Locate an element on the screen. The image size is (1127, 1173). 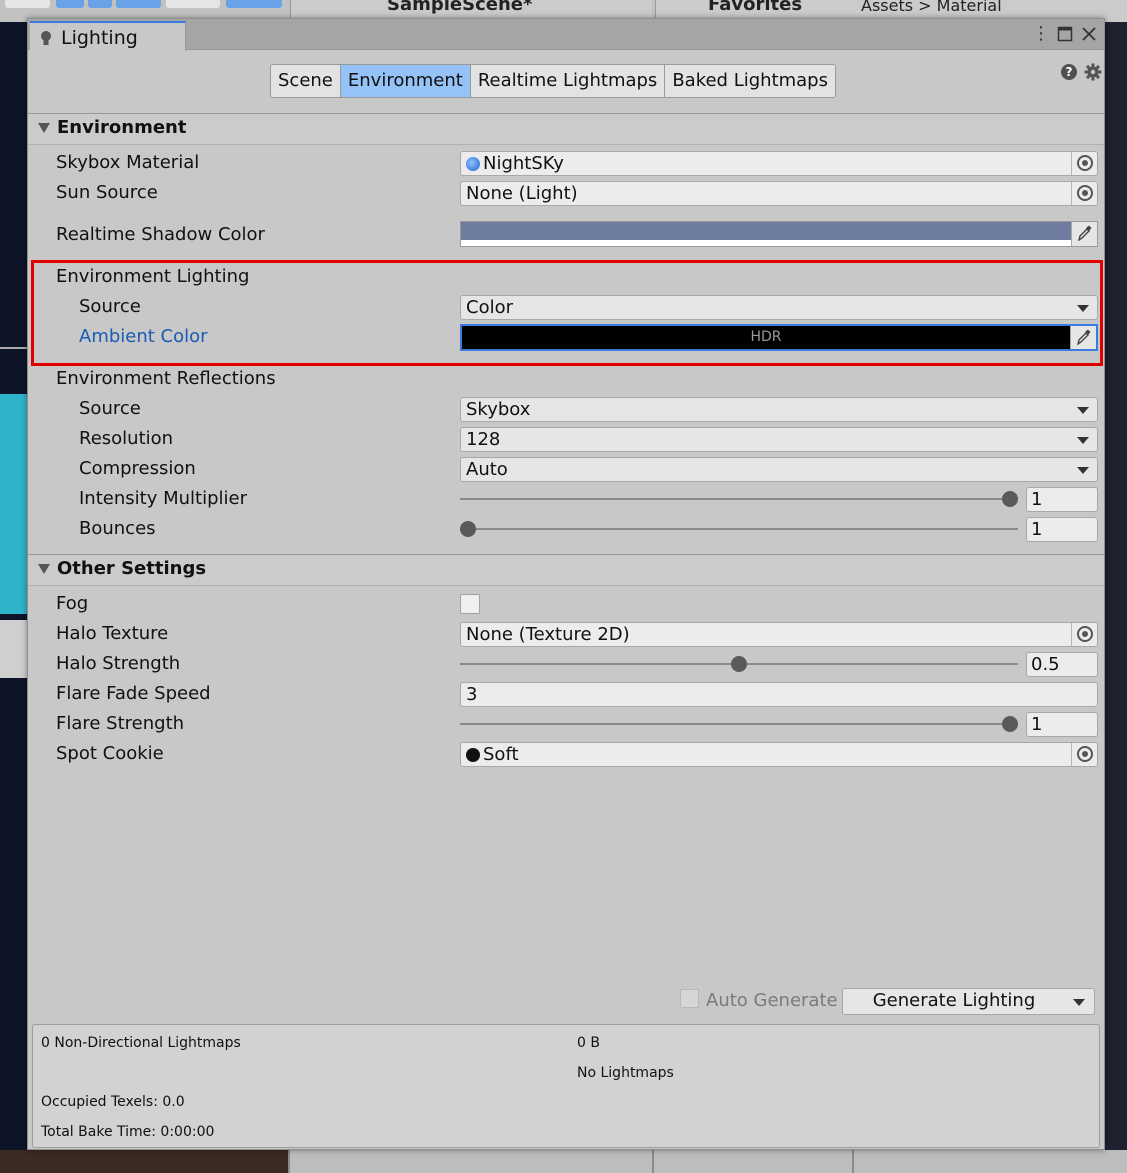
flare-strength-input: 1 is located at coordinates (1062, 724).